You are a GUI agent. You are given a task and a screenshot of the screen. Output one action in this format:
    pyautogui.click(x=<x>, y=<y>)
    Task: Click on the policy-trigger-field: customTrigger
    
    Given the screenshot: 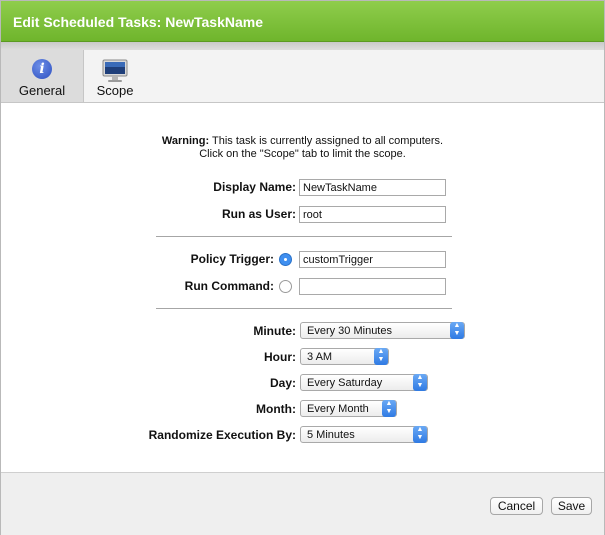 What is the action you would take?
    pyautogui.click(x=372, y=259)
    